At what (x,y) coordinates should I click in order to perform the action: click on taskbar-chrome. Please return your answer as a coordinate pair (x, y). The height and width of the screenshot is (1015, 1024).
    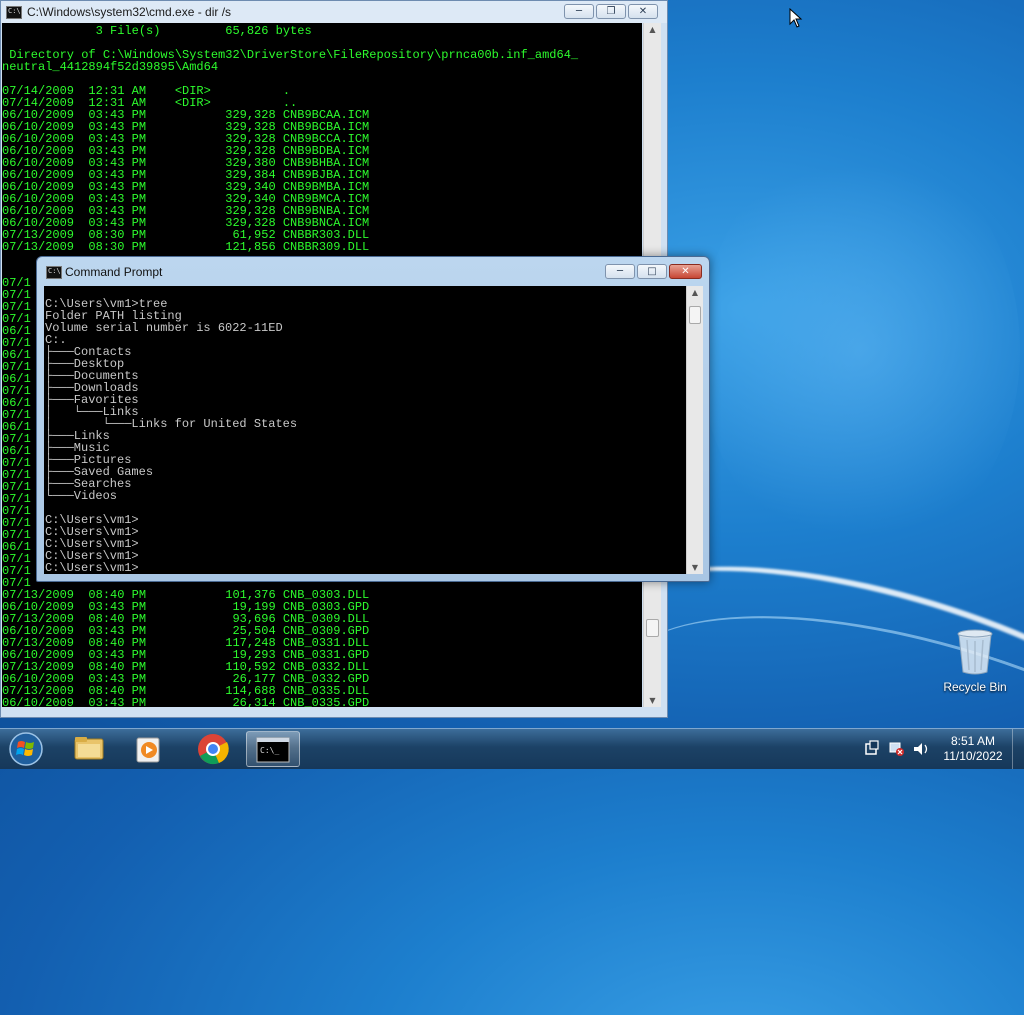
    Looking at the image, I should click on (213, 749).